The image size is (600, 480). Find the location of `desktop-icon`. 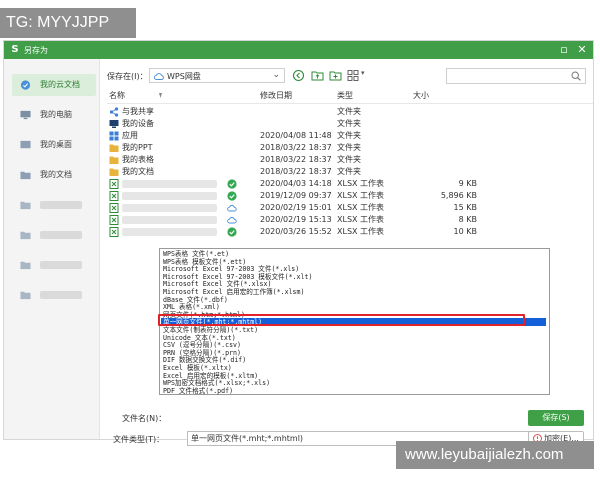

desktop-icon is located at coordinates (25, 144).